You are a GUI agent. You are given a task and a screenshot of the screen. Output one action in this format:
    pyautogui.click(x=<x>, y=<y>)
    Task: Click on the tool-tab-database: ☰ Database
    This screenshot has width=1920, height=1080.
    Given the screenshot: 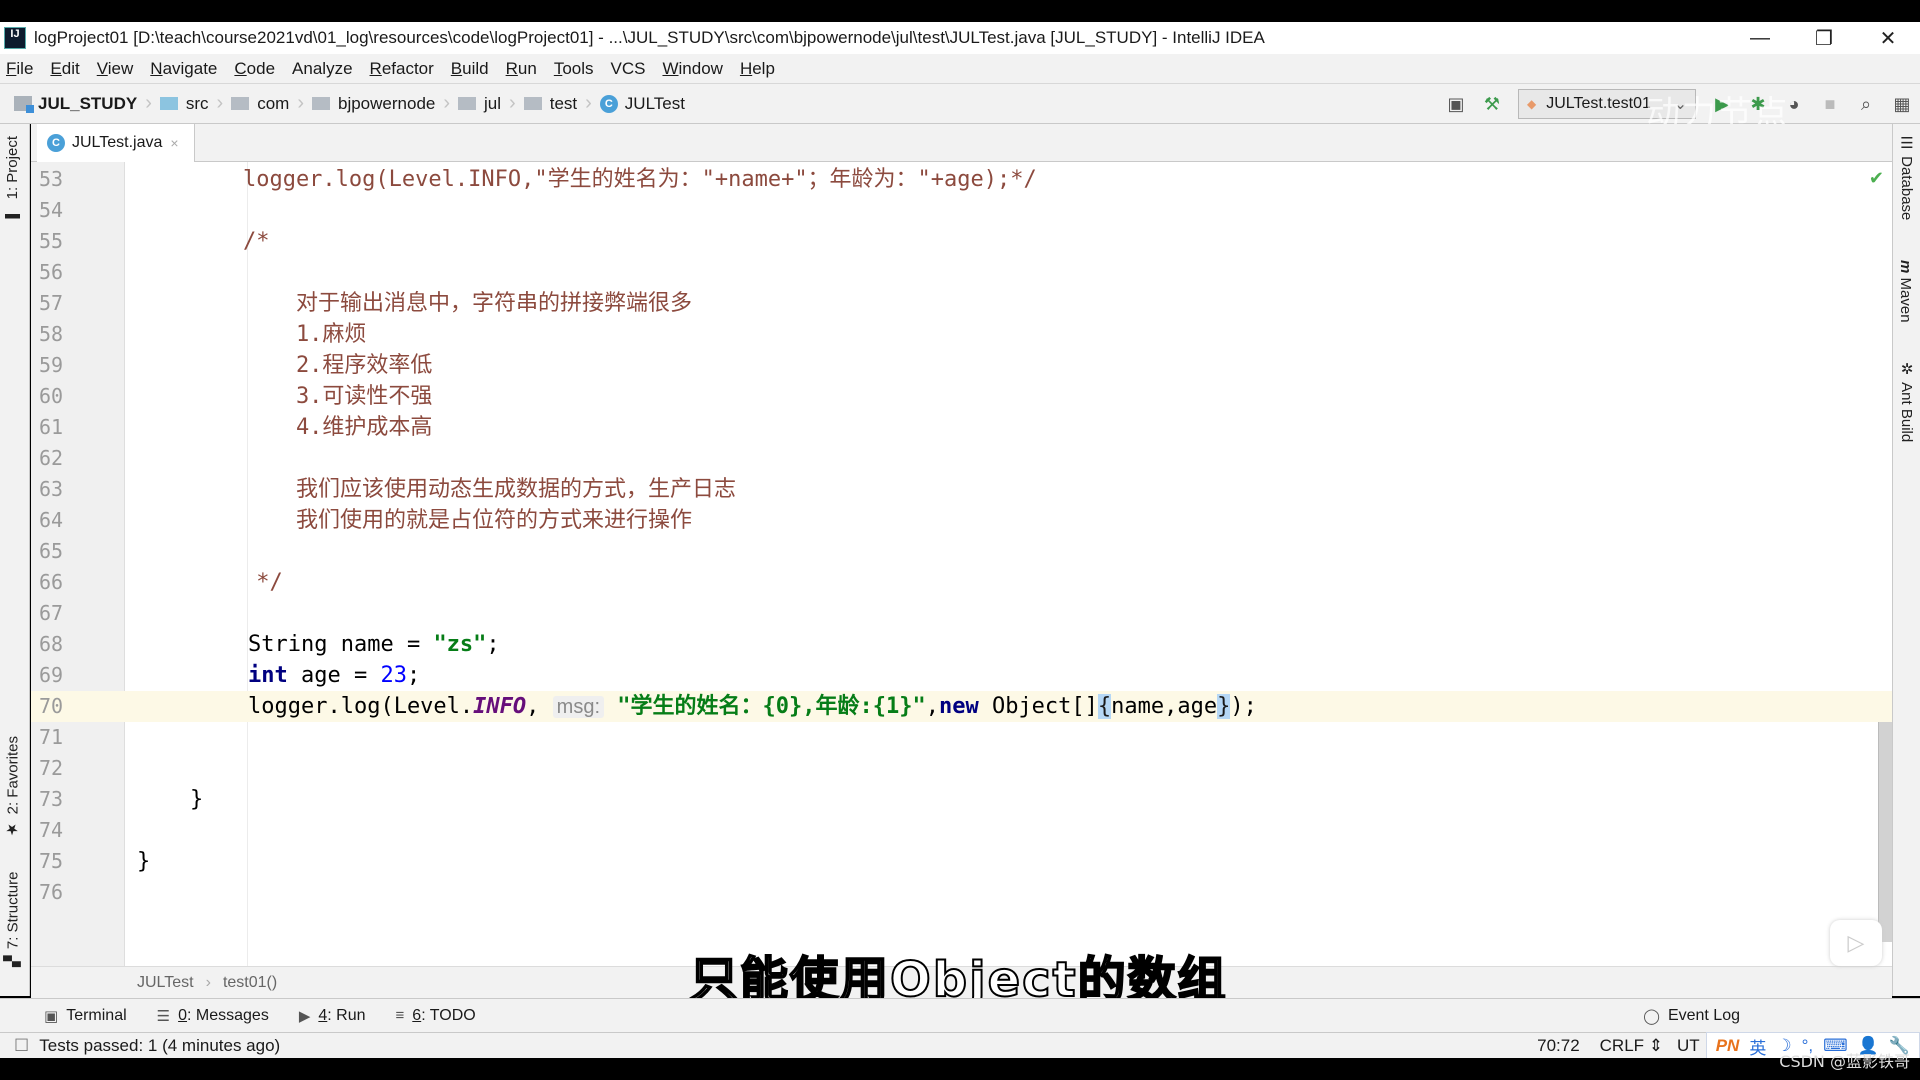 What is the action you would take?
    pyautogui.click(x=1906, y=177)
    